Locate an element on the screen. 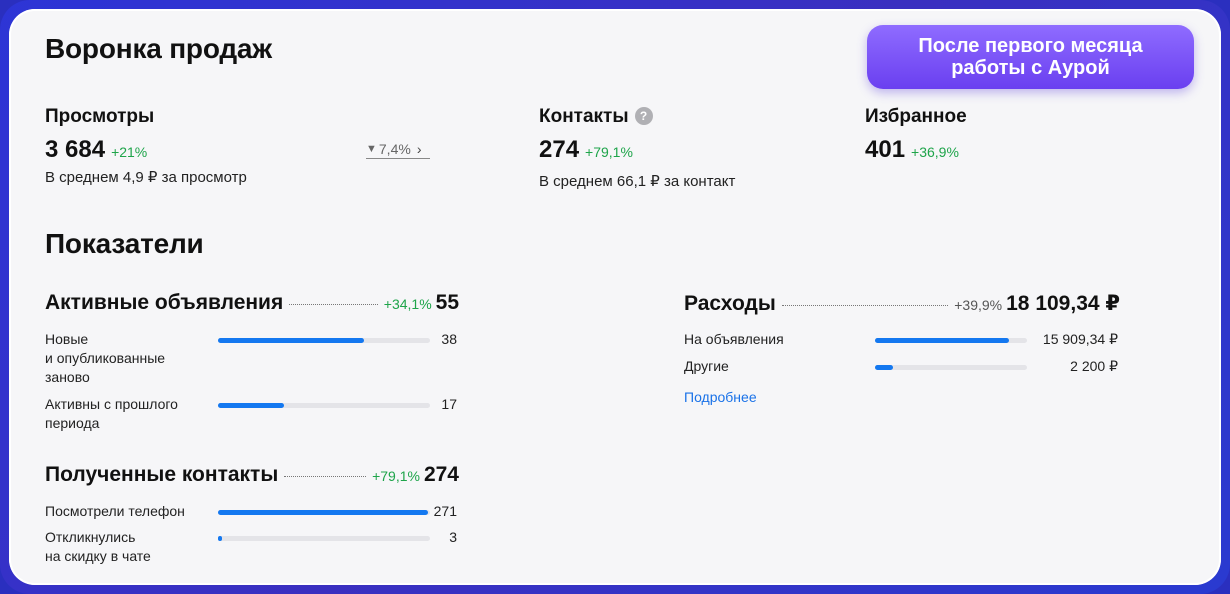  received-contacts-item-value: 3 is located at coordinates (453, 537).